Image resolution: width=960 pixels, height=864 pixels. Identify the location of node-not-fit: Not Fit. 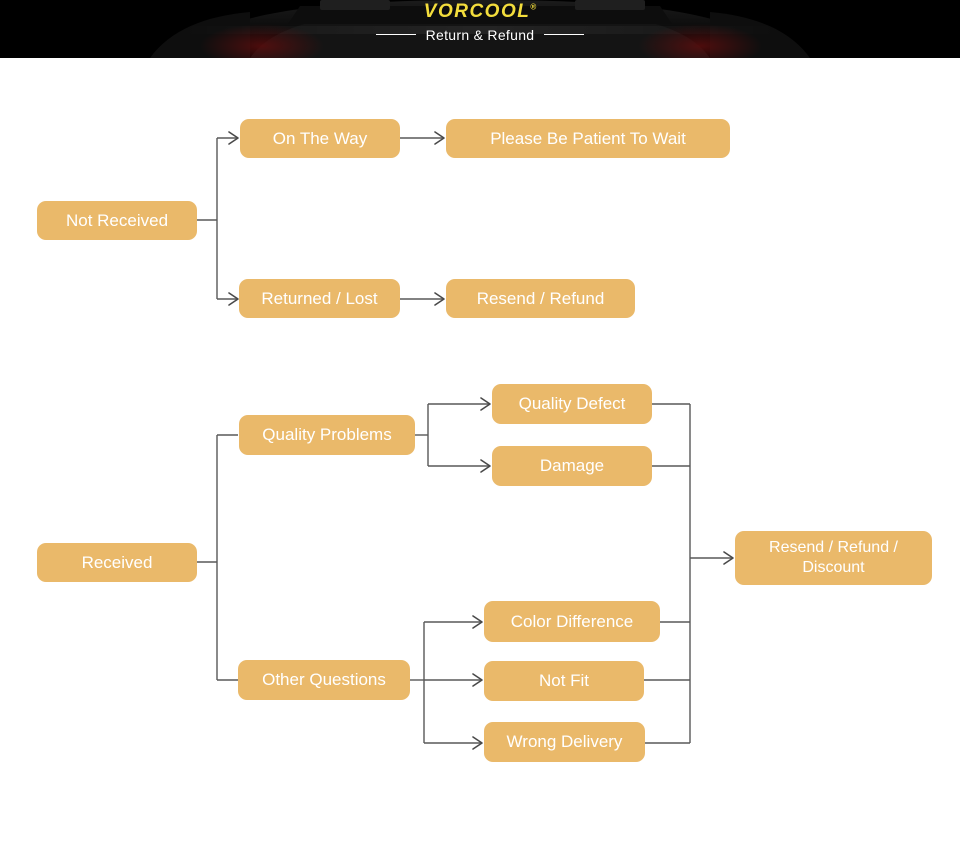
(564, 681).